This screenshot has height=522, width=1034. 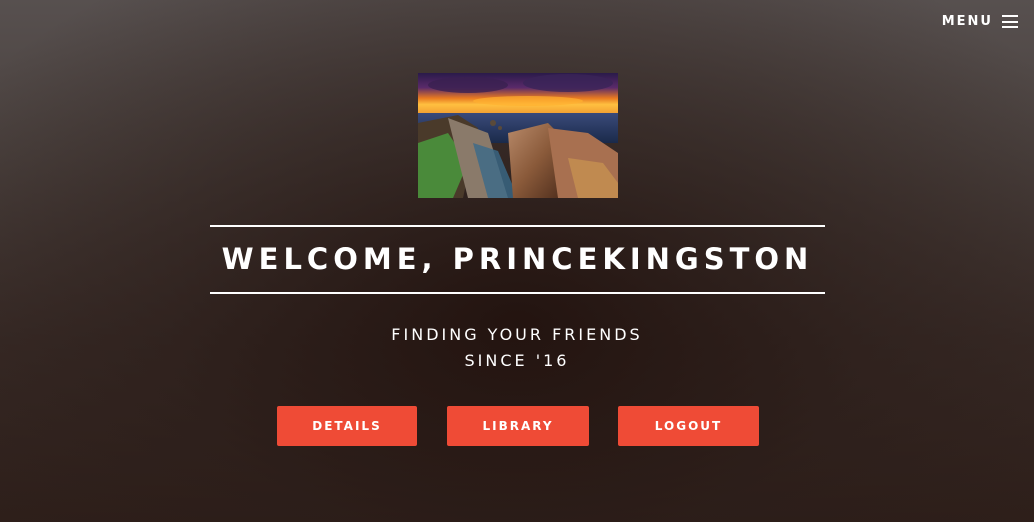 What do you see at coordinates (517, 293) in the screenshot?
I see `title-bottom-divider` at bounding box center [517, 293].